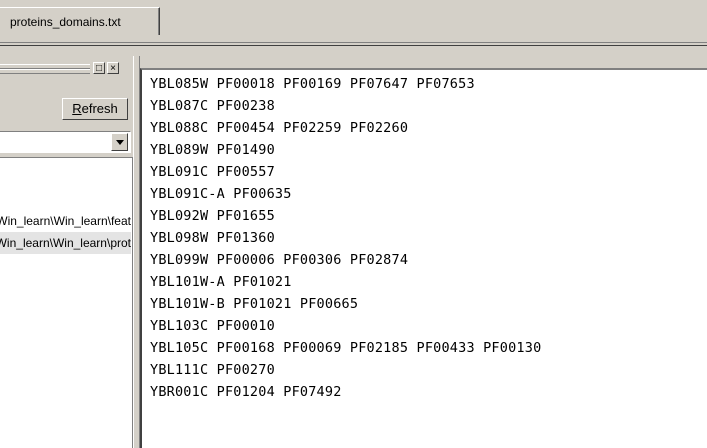 Image resolution: width=707 pixels, height=448 pixels. I want to click on editor-line: YBL092W PF01655, so click(212, 216).